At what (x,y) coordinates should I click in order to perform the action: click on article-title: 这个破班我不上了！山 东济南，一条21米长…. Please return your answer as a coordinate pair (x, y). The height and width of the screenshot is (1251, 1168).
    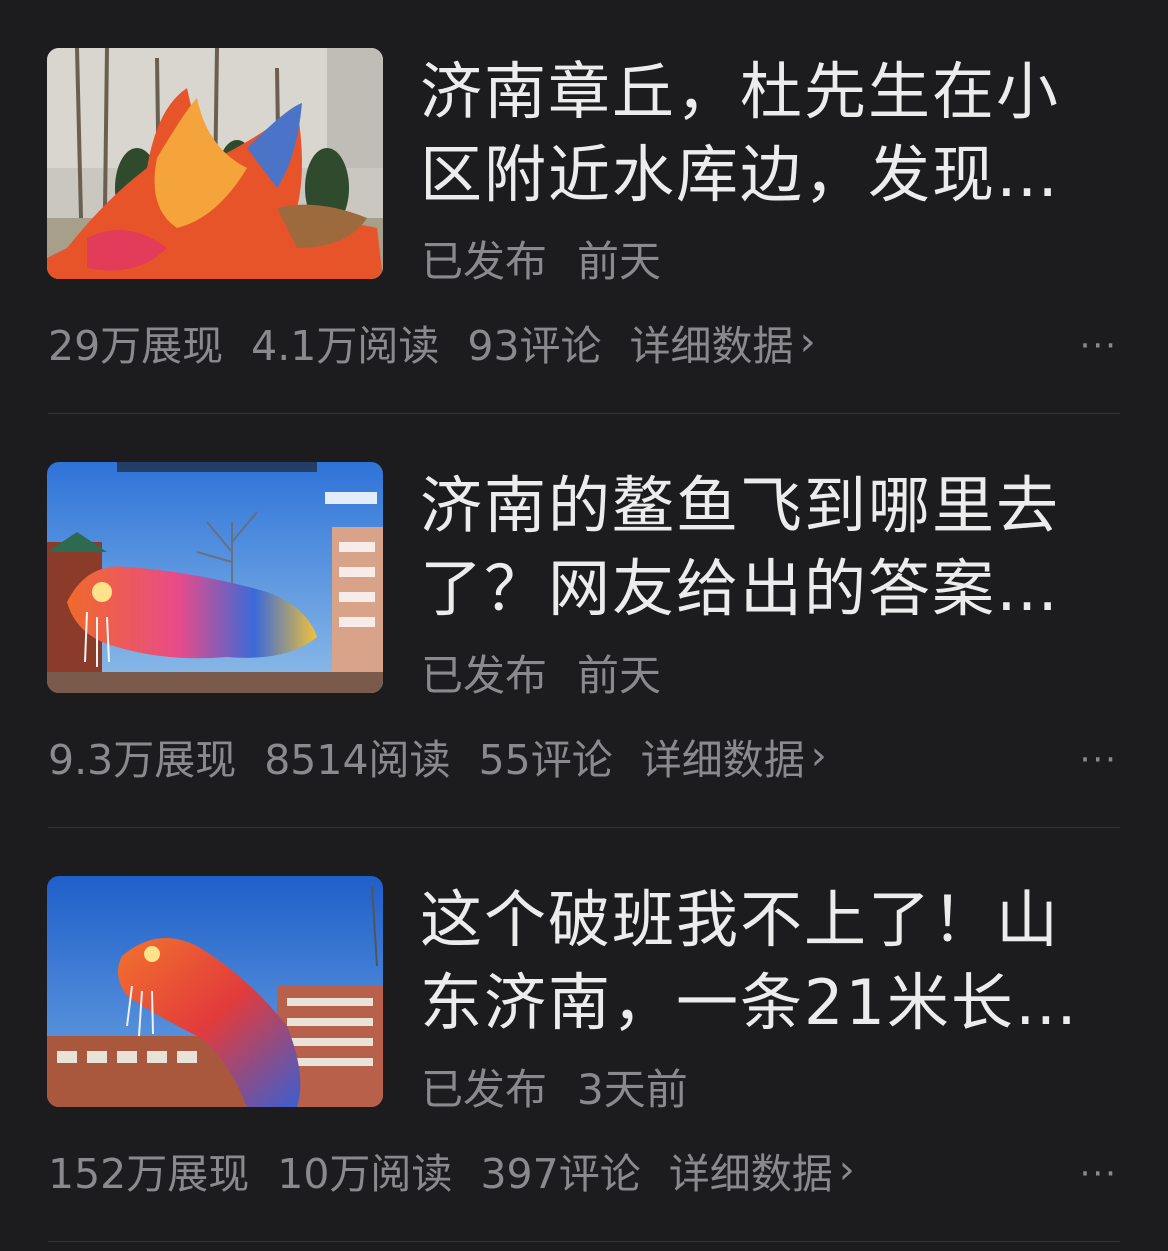
    Looking at the image, I should click on (770, 961).